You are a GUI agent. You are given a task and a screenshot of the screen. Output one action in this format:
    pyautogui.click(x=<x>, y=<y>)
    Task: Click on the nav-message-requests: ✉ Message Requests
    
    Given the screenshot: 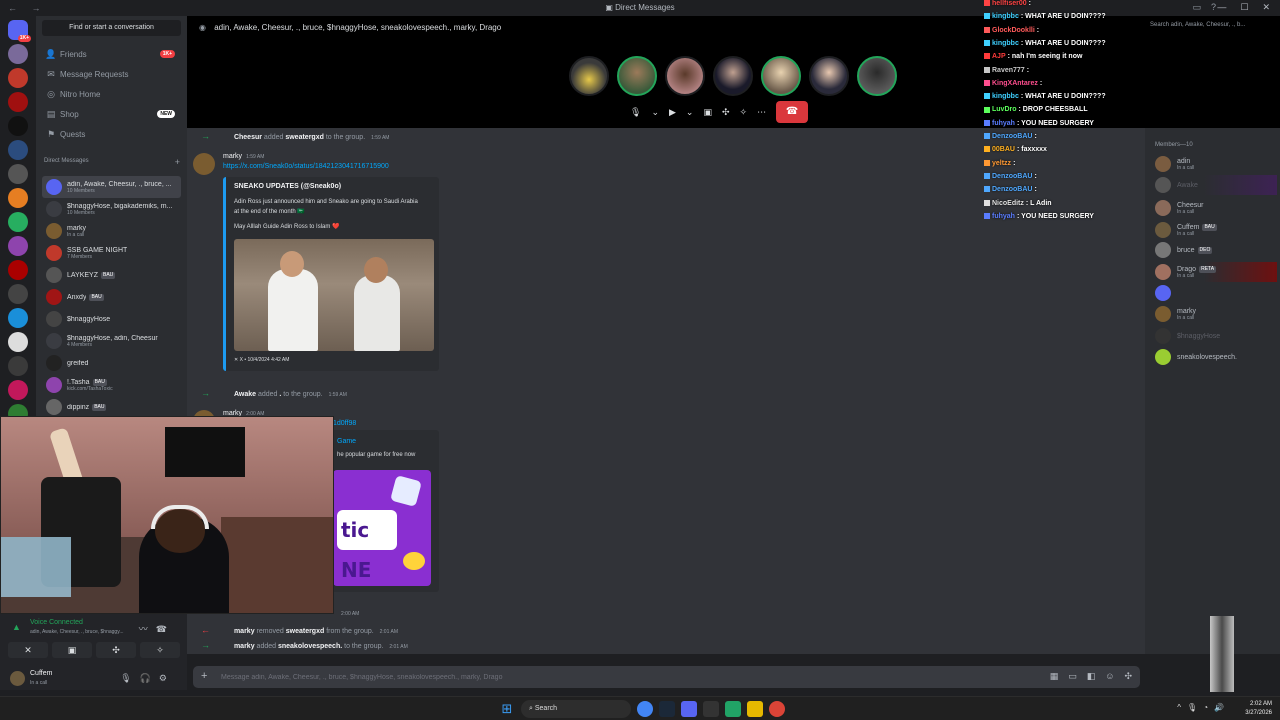 What is the action you would take?
    pyautogui.click(x=111, y=74)
    